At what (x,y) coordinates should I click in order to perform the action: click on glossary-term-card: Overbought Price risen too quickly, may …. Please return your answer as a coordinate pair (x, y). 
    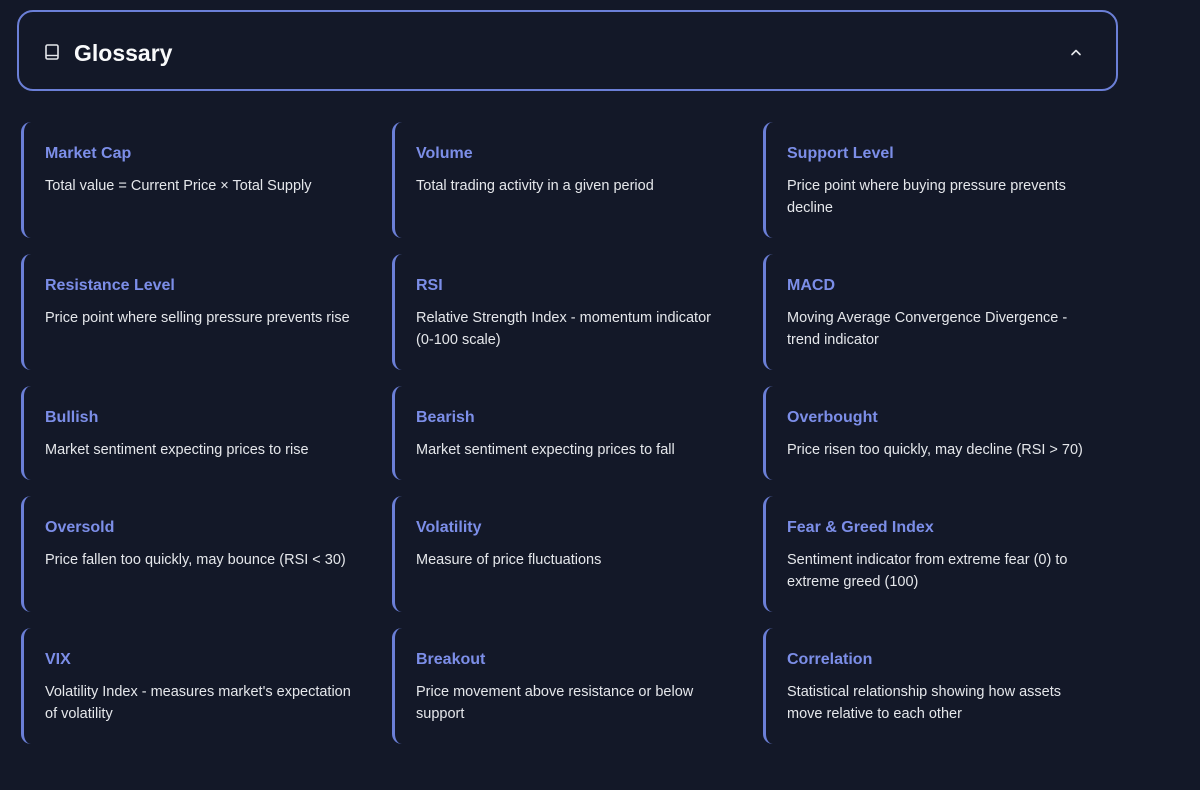
    Looking at the image, I should click on (938, 433).